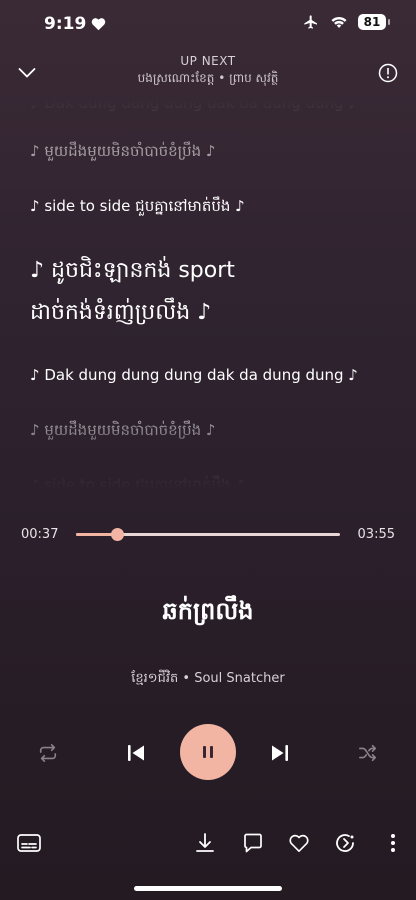 The width and height of the screenshot is (416, 900). Describe the element at coordinates (65, 24) in the screenshot. I see `status-time-text: 9:19` at that location.